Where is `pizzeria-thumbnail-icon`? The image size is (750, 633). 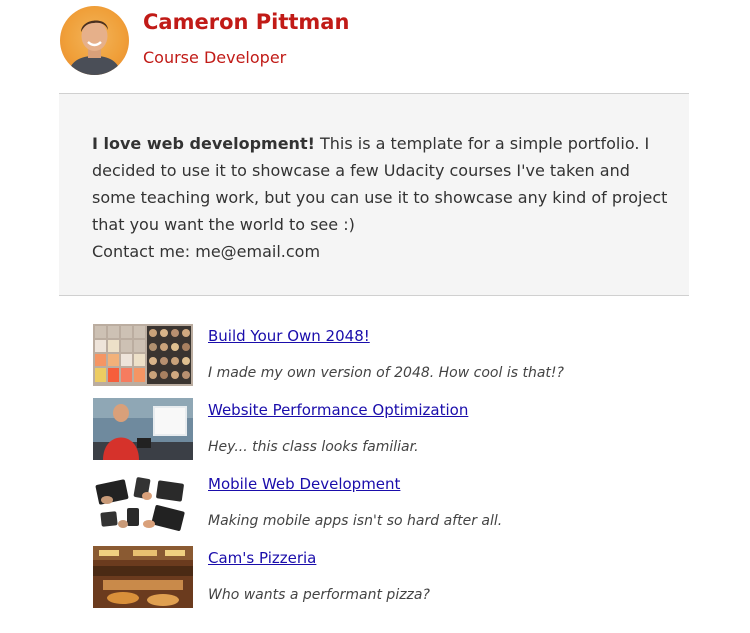 pizzeria-thumbnail-icon is located at coordinates (143, 577).